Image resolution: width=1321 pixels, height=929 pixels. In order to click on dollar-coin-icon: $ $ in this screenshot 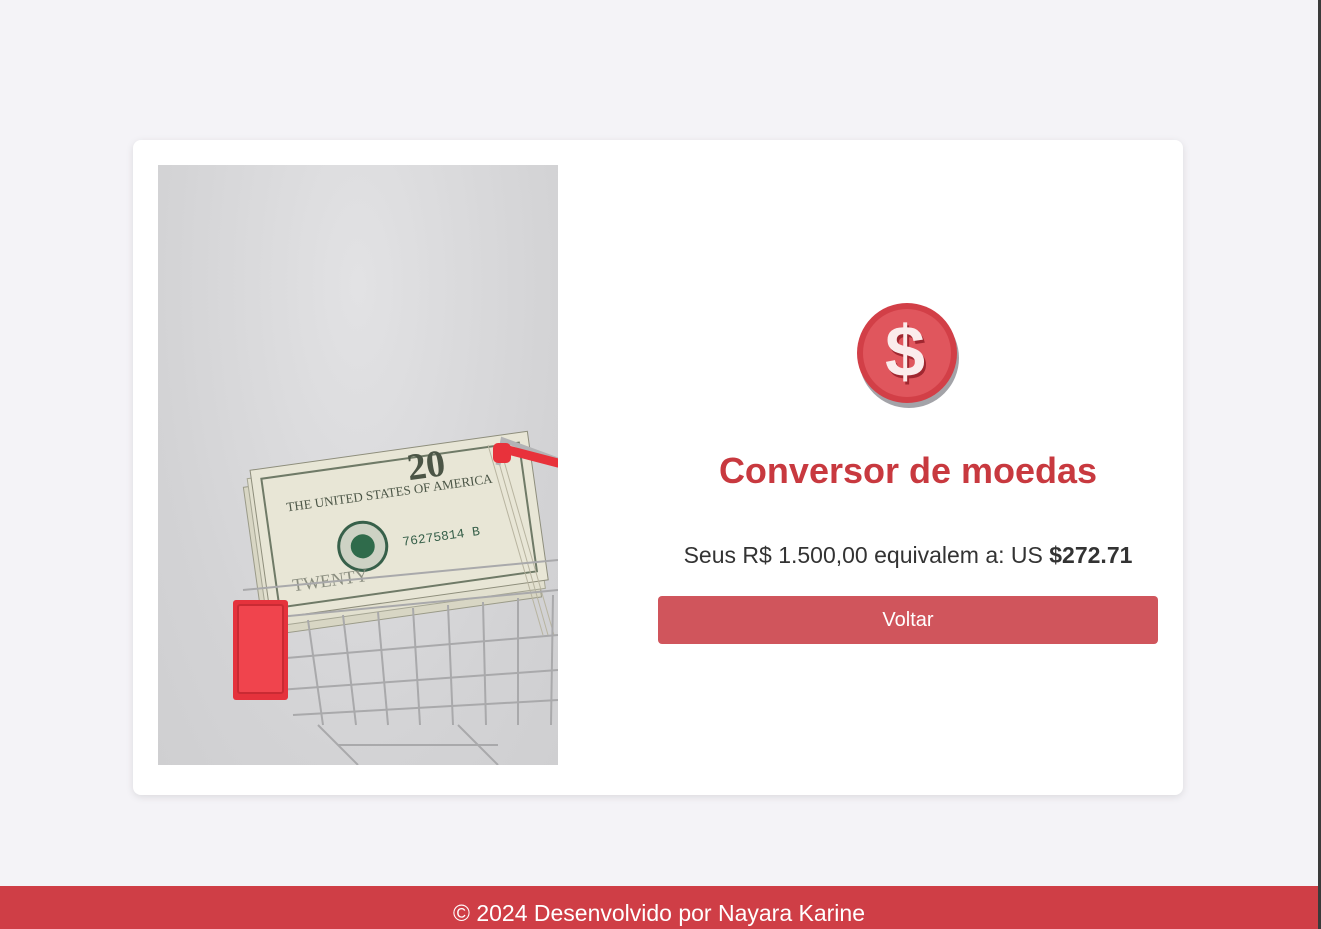, I will do `click(908, 355)`.